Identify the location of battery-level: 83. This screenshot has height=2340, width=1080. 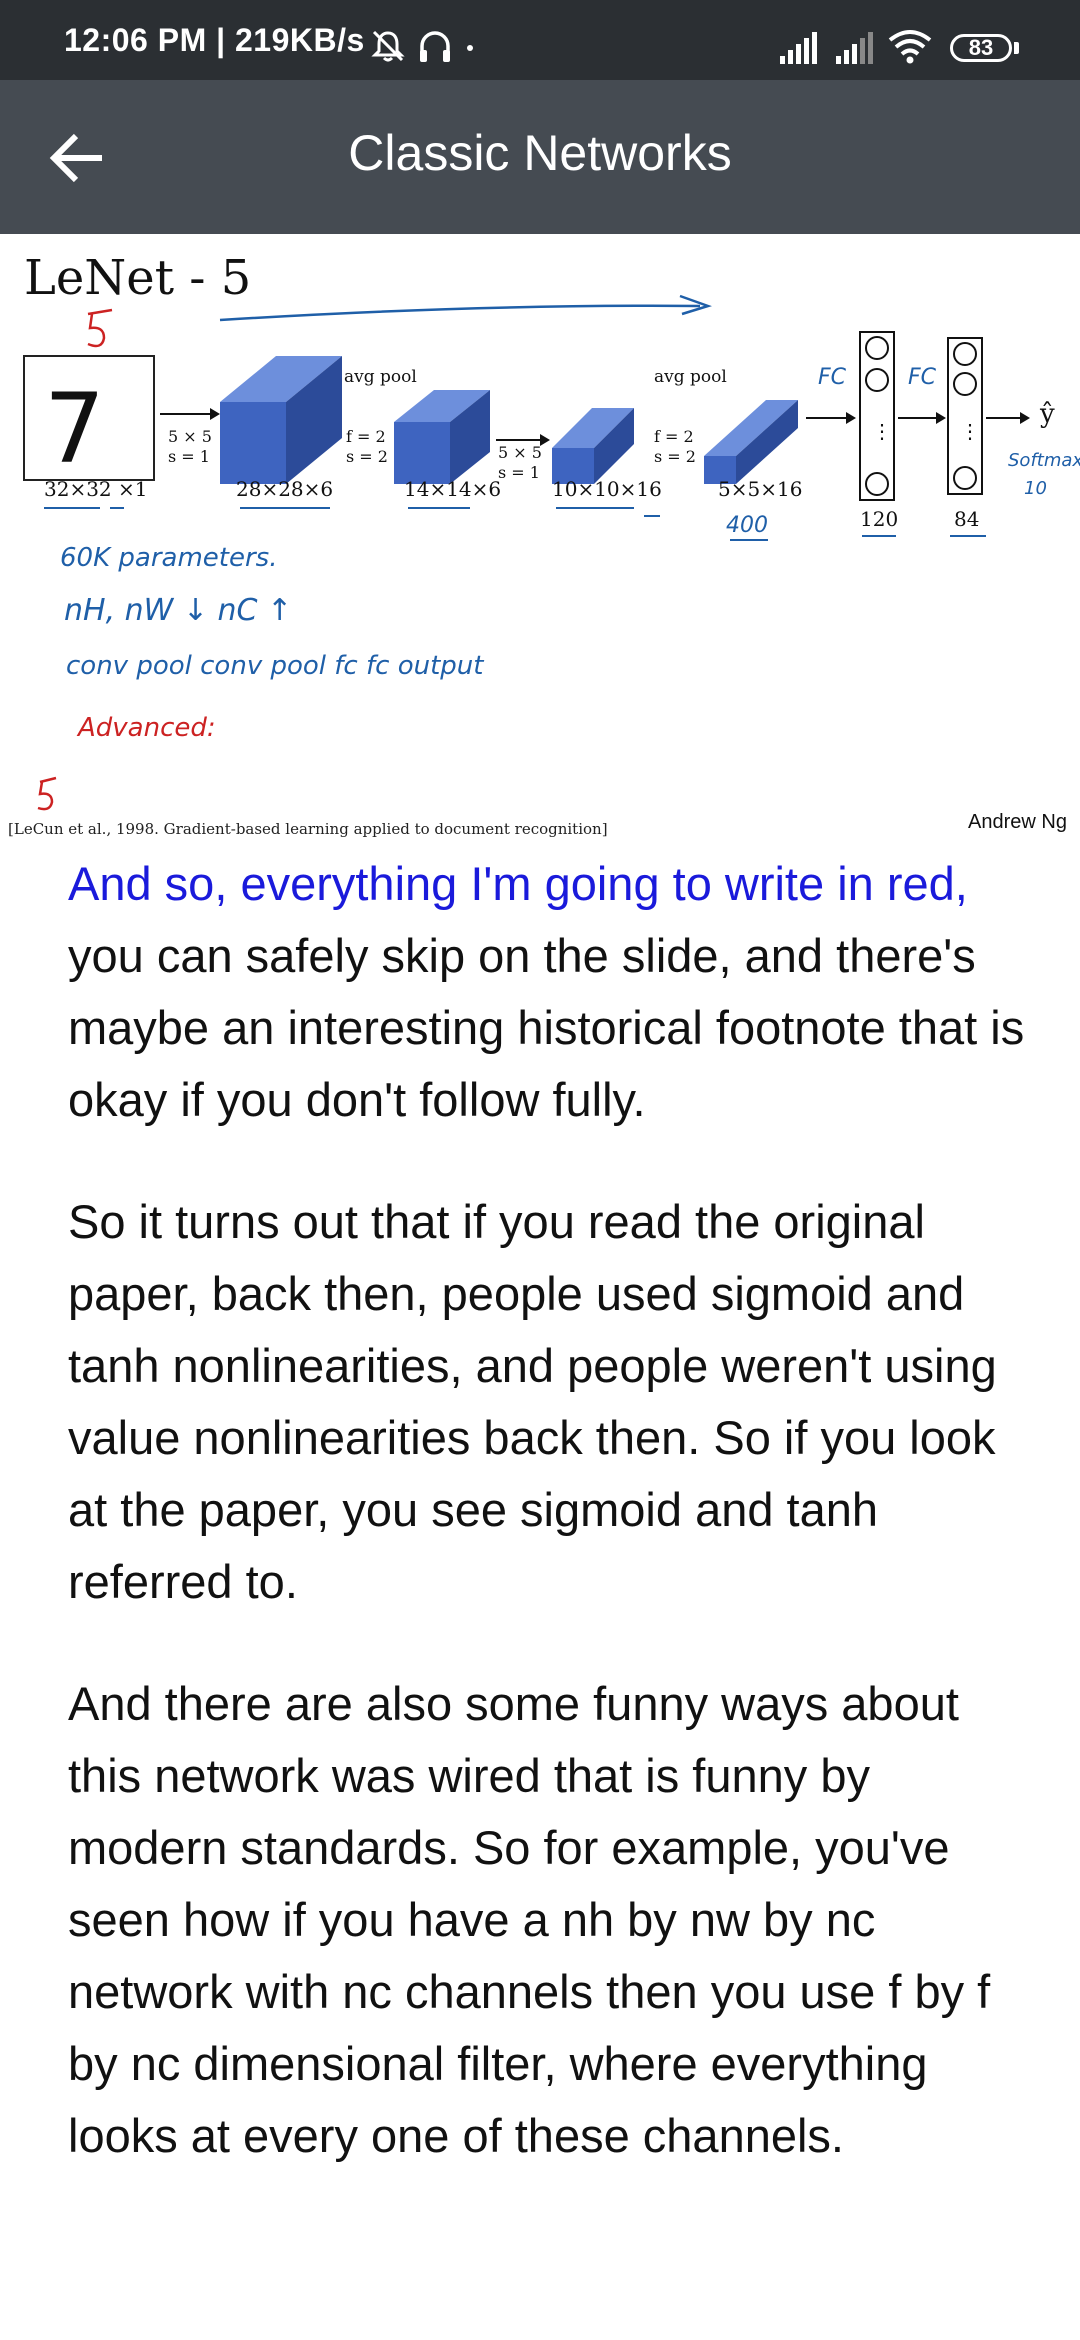
(981, 47).